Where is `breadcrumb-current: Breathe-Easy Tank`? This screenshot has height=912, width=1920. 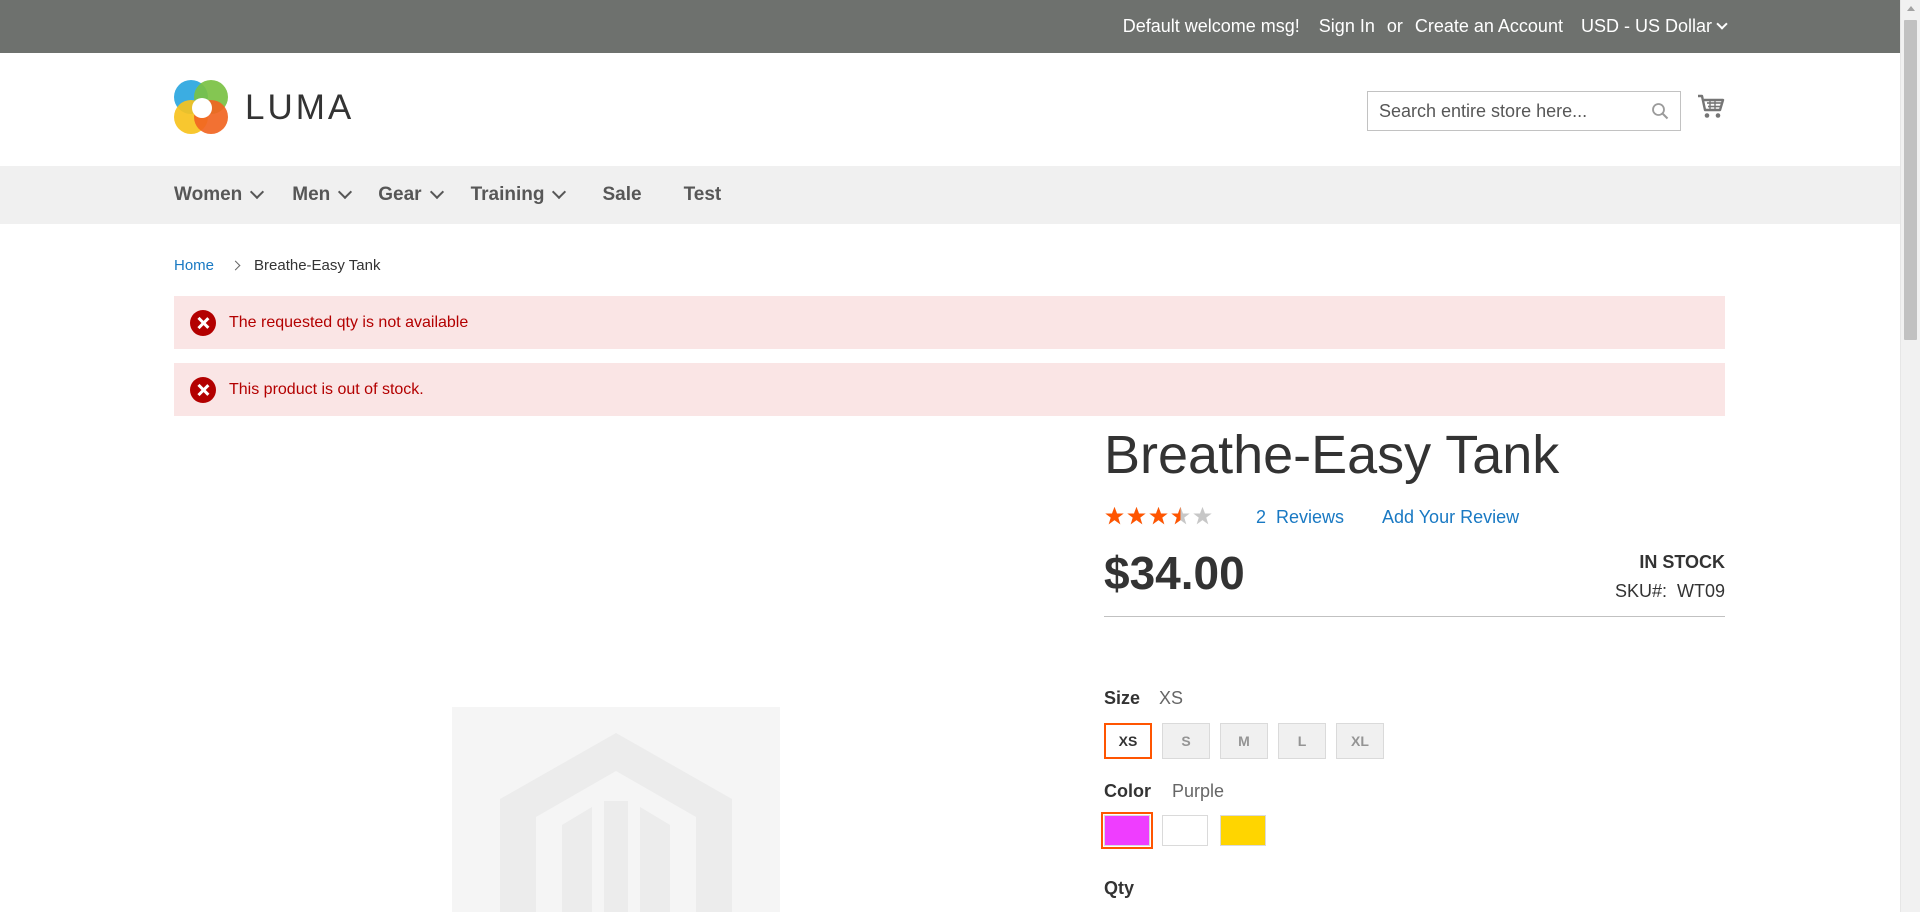
breadcrumb-current: Breathe-Easy Tank is located at coordinates (317, 265).